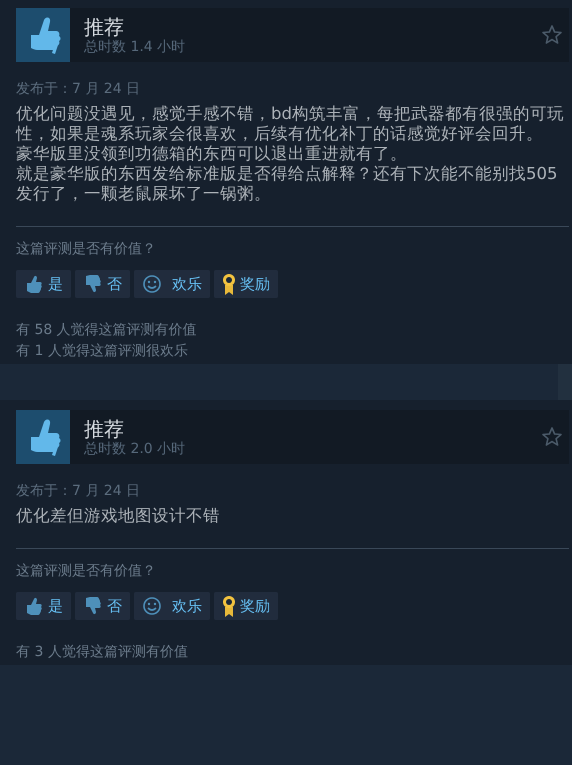 Image resolution: width=572 pixels, height=765 pixels. I want to click on review-text: 就是豪华版的东西发给标准版是否得给点解释？还有下次能不能别找505发行了，一颗老鼠屎坏了一锅粥。, so click(287, 184).